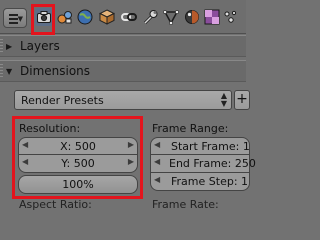 The image size is (320, 240). What do you see at coordinates (190, 128) in the screenshot?
I see `frame-range-label: Frame Range:` at bounding box center [190, 128].